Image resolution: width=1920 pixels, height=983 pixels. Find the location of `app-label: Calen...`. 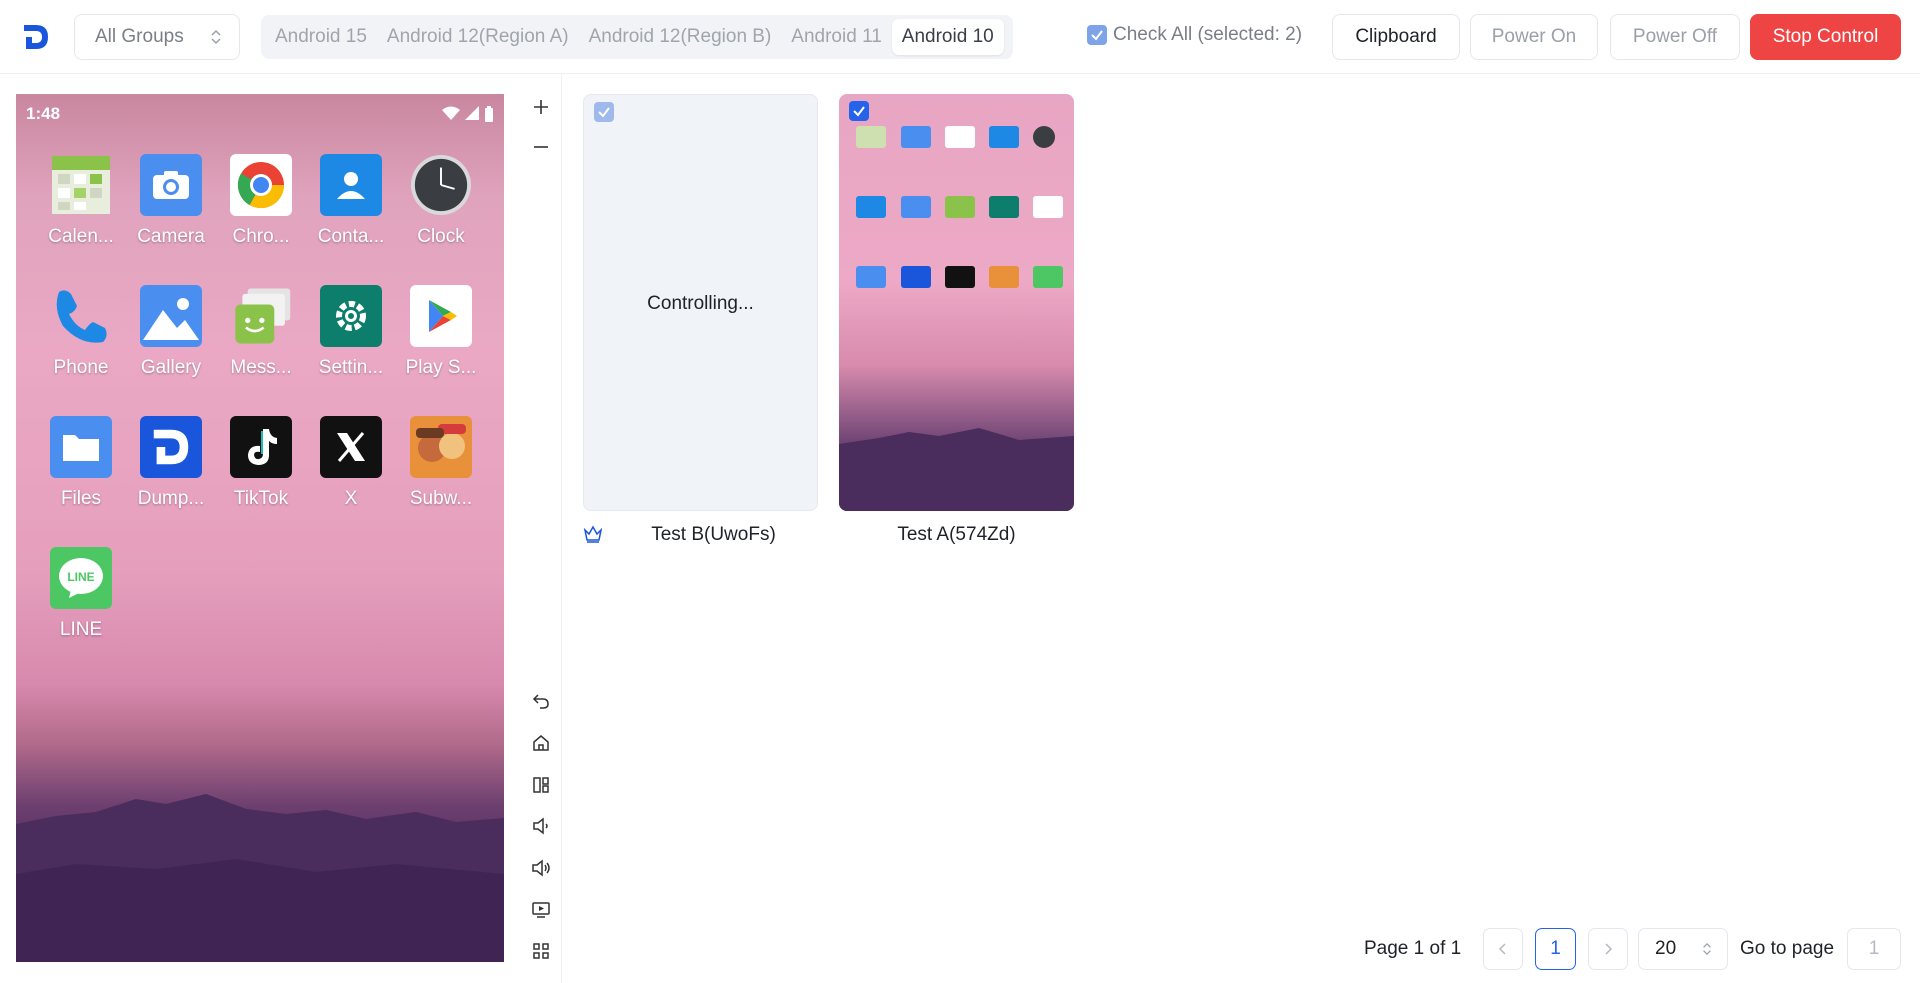

app-label: Calen... is located at coordinates (81, 236).